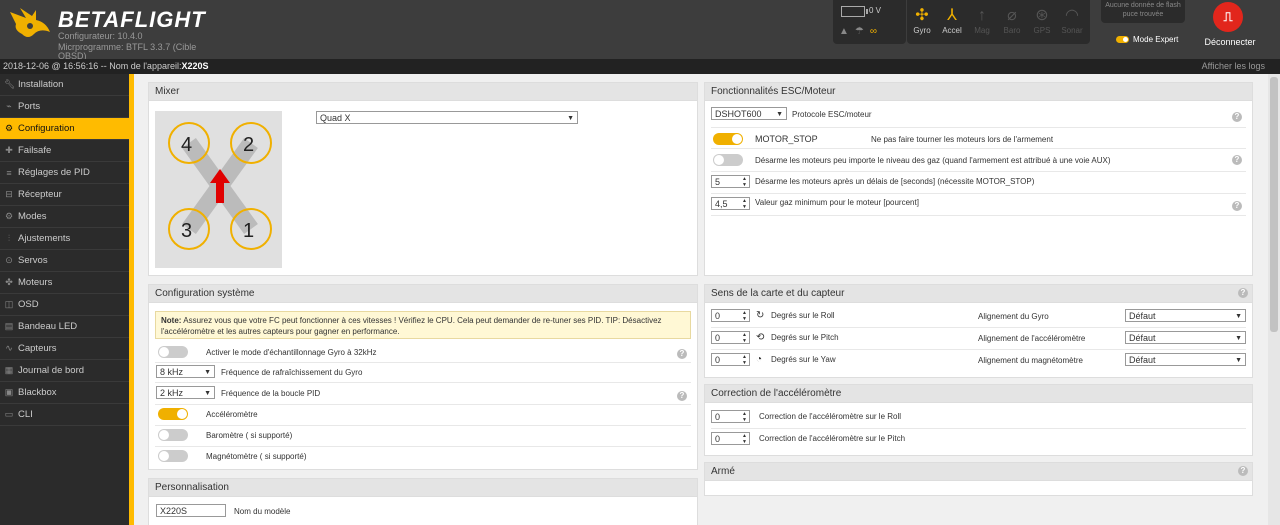 The width and height of the screenshot is (1280, 525). What do you see at coordinates (1013, 316) in the screenshot?
I see `gyro-align-label: Alignement du Gyro` at bounding box center [1013, 316].